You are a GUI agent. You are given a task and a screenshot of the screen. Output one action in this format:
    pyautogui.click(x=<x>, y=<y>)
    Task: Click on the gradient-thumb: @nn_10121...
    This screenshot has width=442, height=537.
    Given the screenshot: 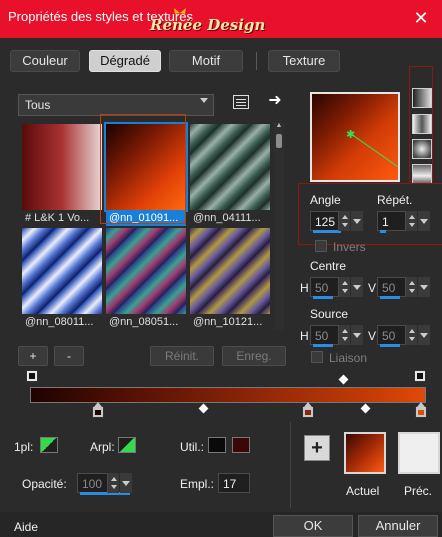 What is the action you would take?
    pyautogui.click(x=230, y=278)
    